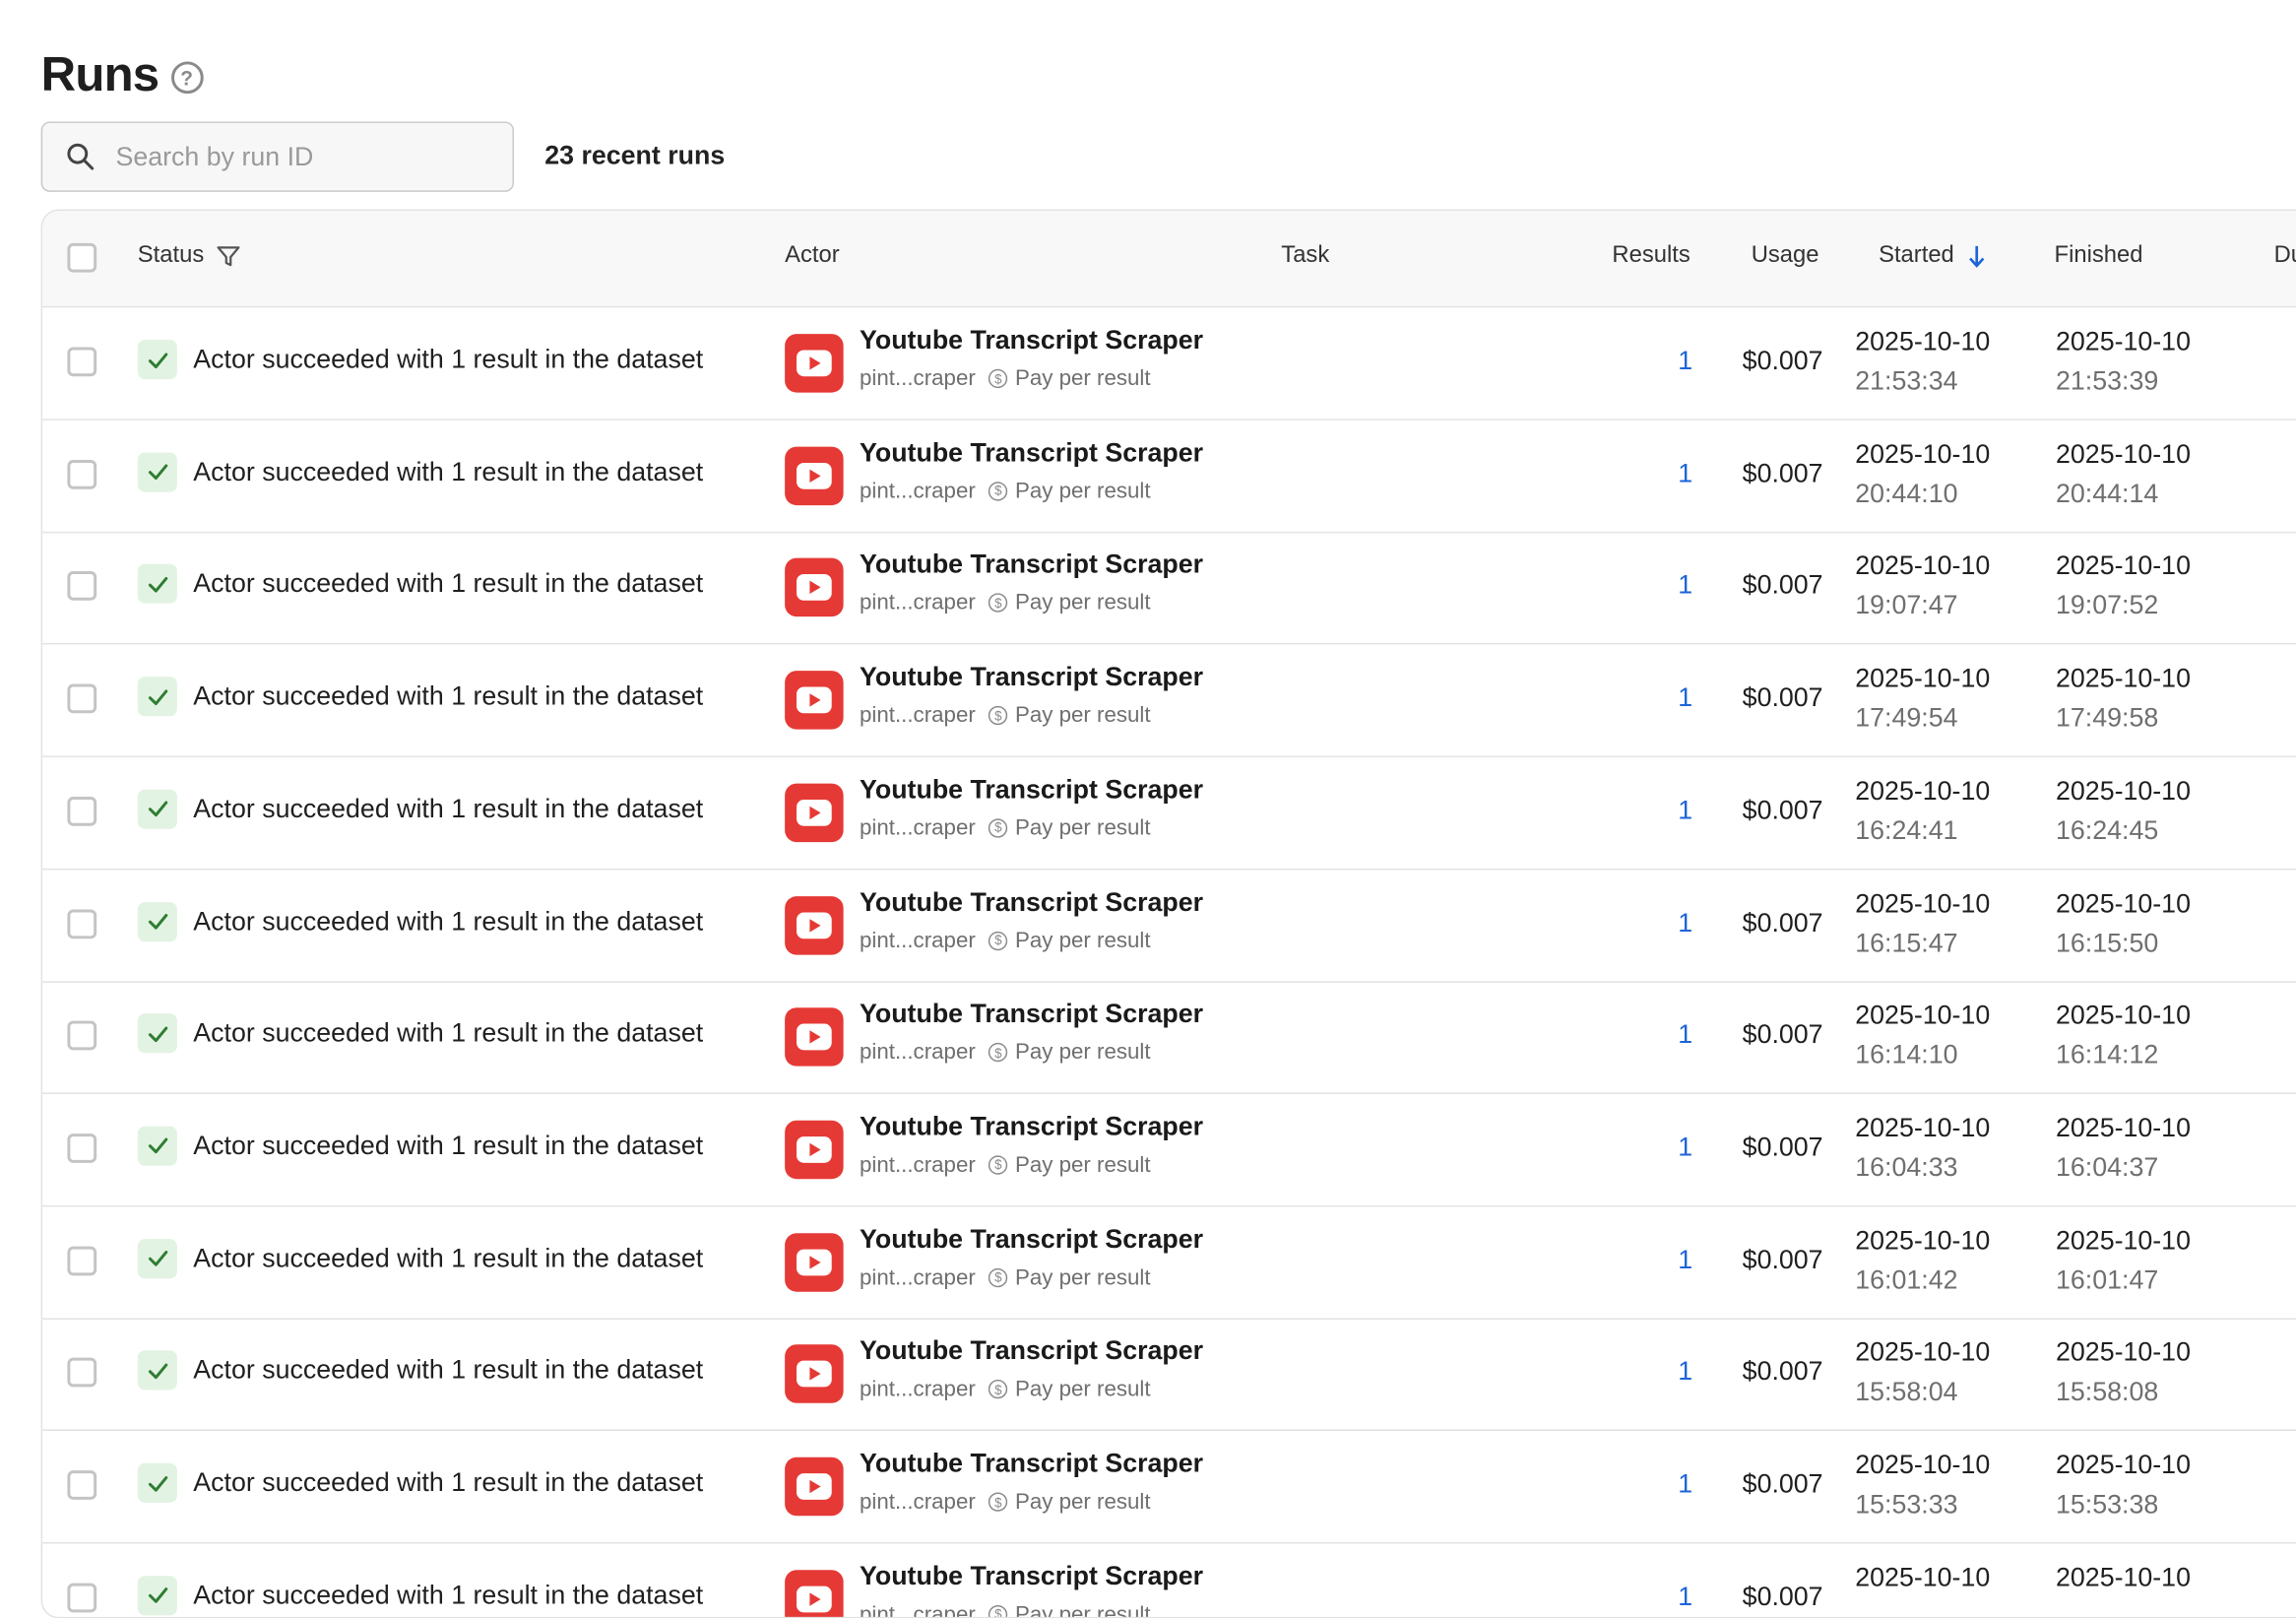 Image resolution: width=2296 pixels, height=1618 pixels. I want to click on finished-time: 15:53:38, so click(2107, 1504).